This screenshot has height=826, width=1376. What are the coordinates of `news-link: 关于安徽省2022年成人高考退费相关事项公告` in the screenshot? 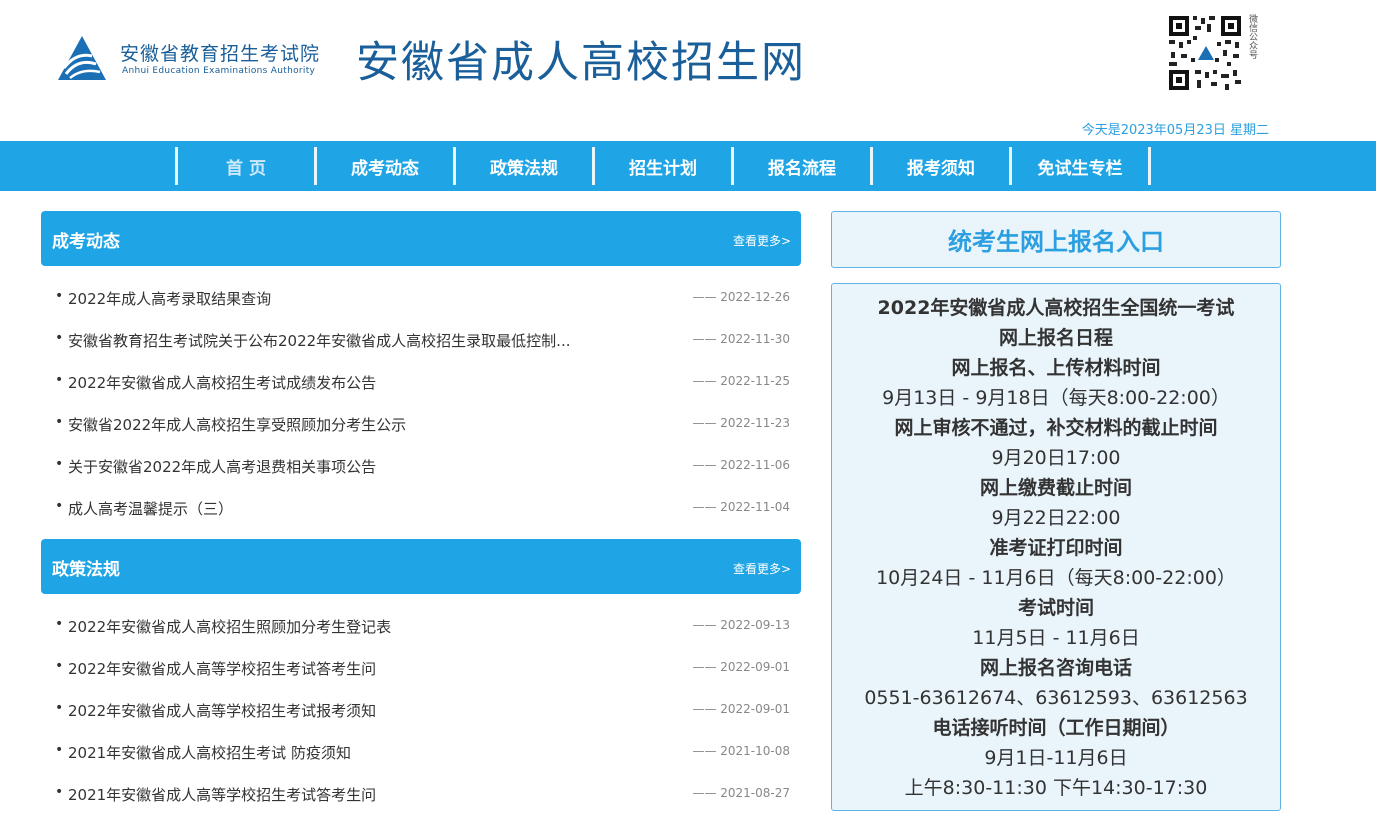 It's located at (222, 466).